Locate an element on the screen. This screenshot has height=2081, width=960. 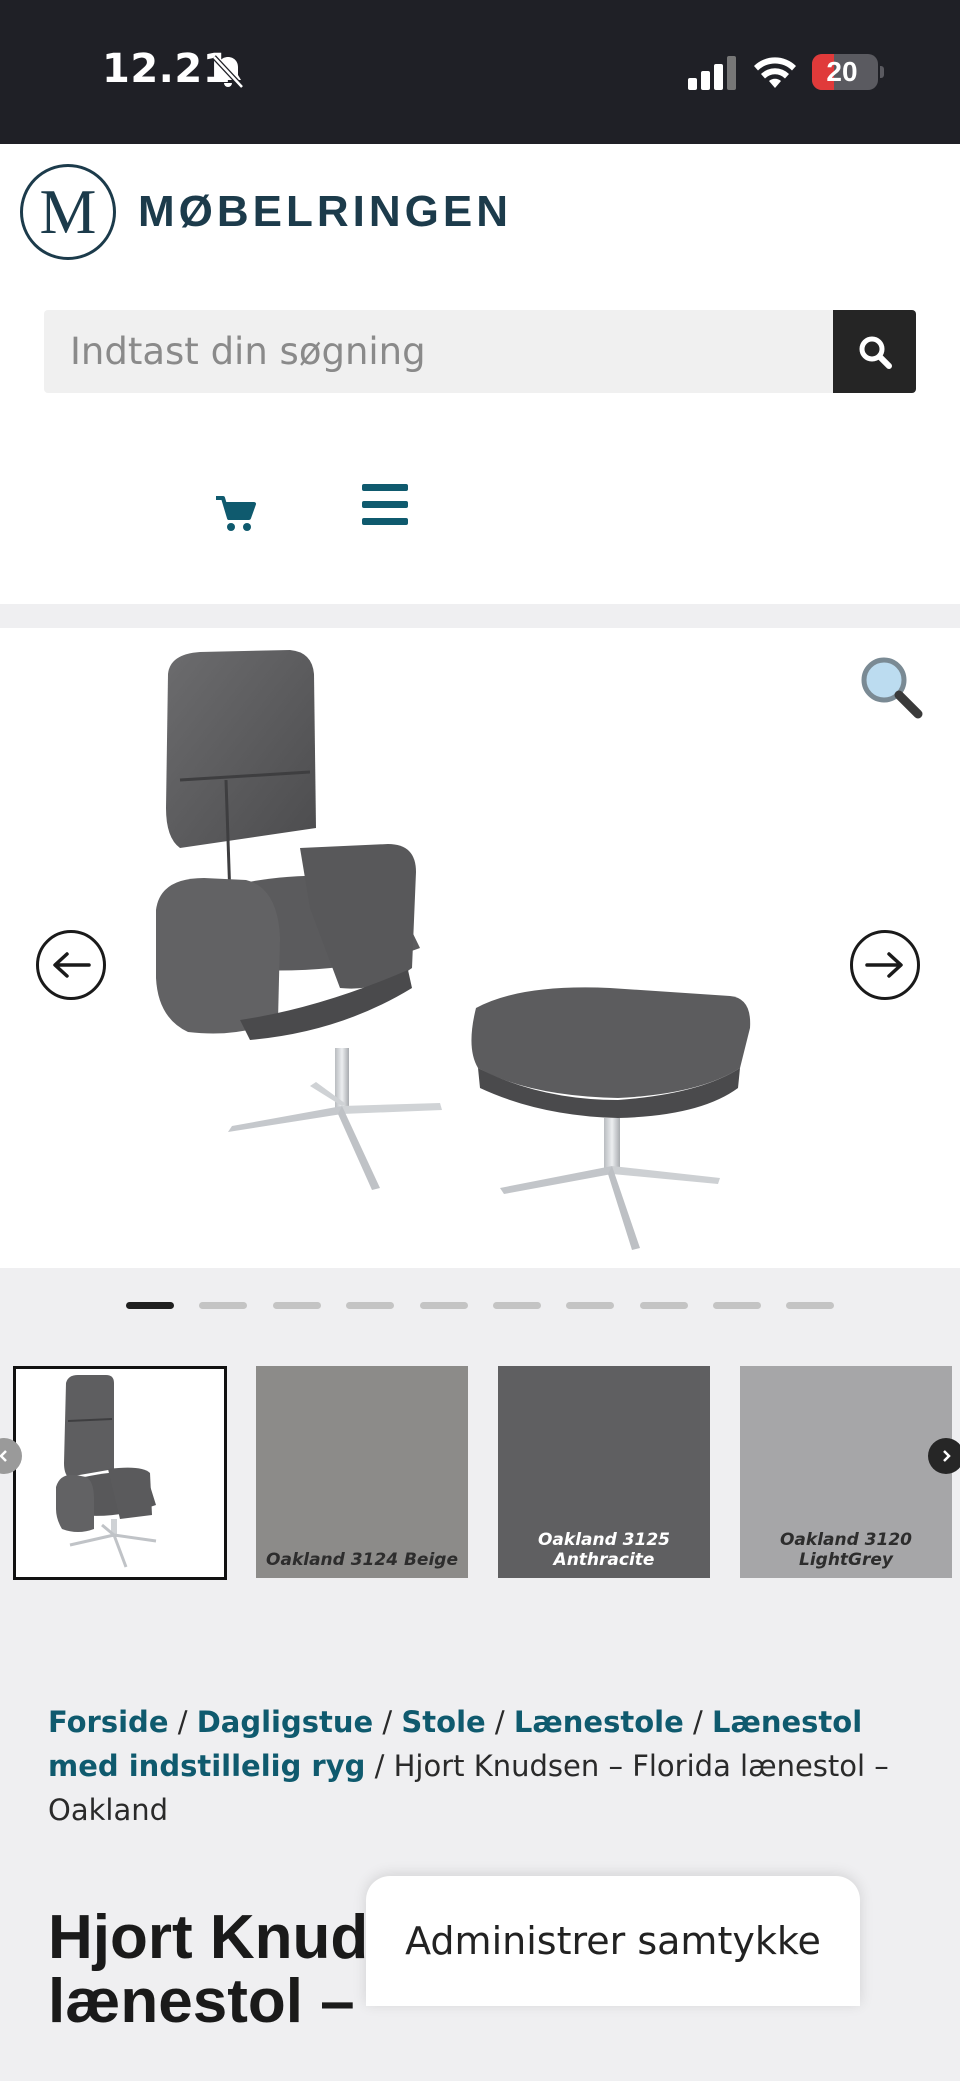
swatch-label: Oakland 3120 LightGrey is located at coordinates (846, 1550).